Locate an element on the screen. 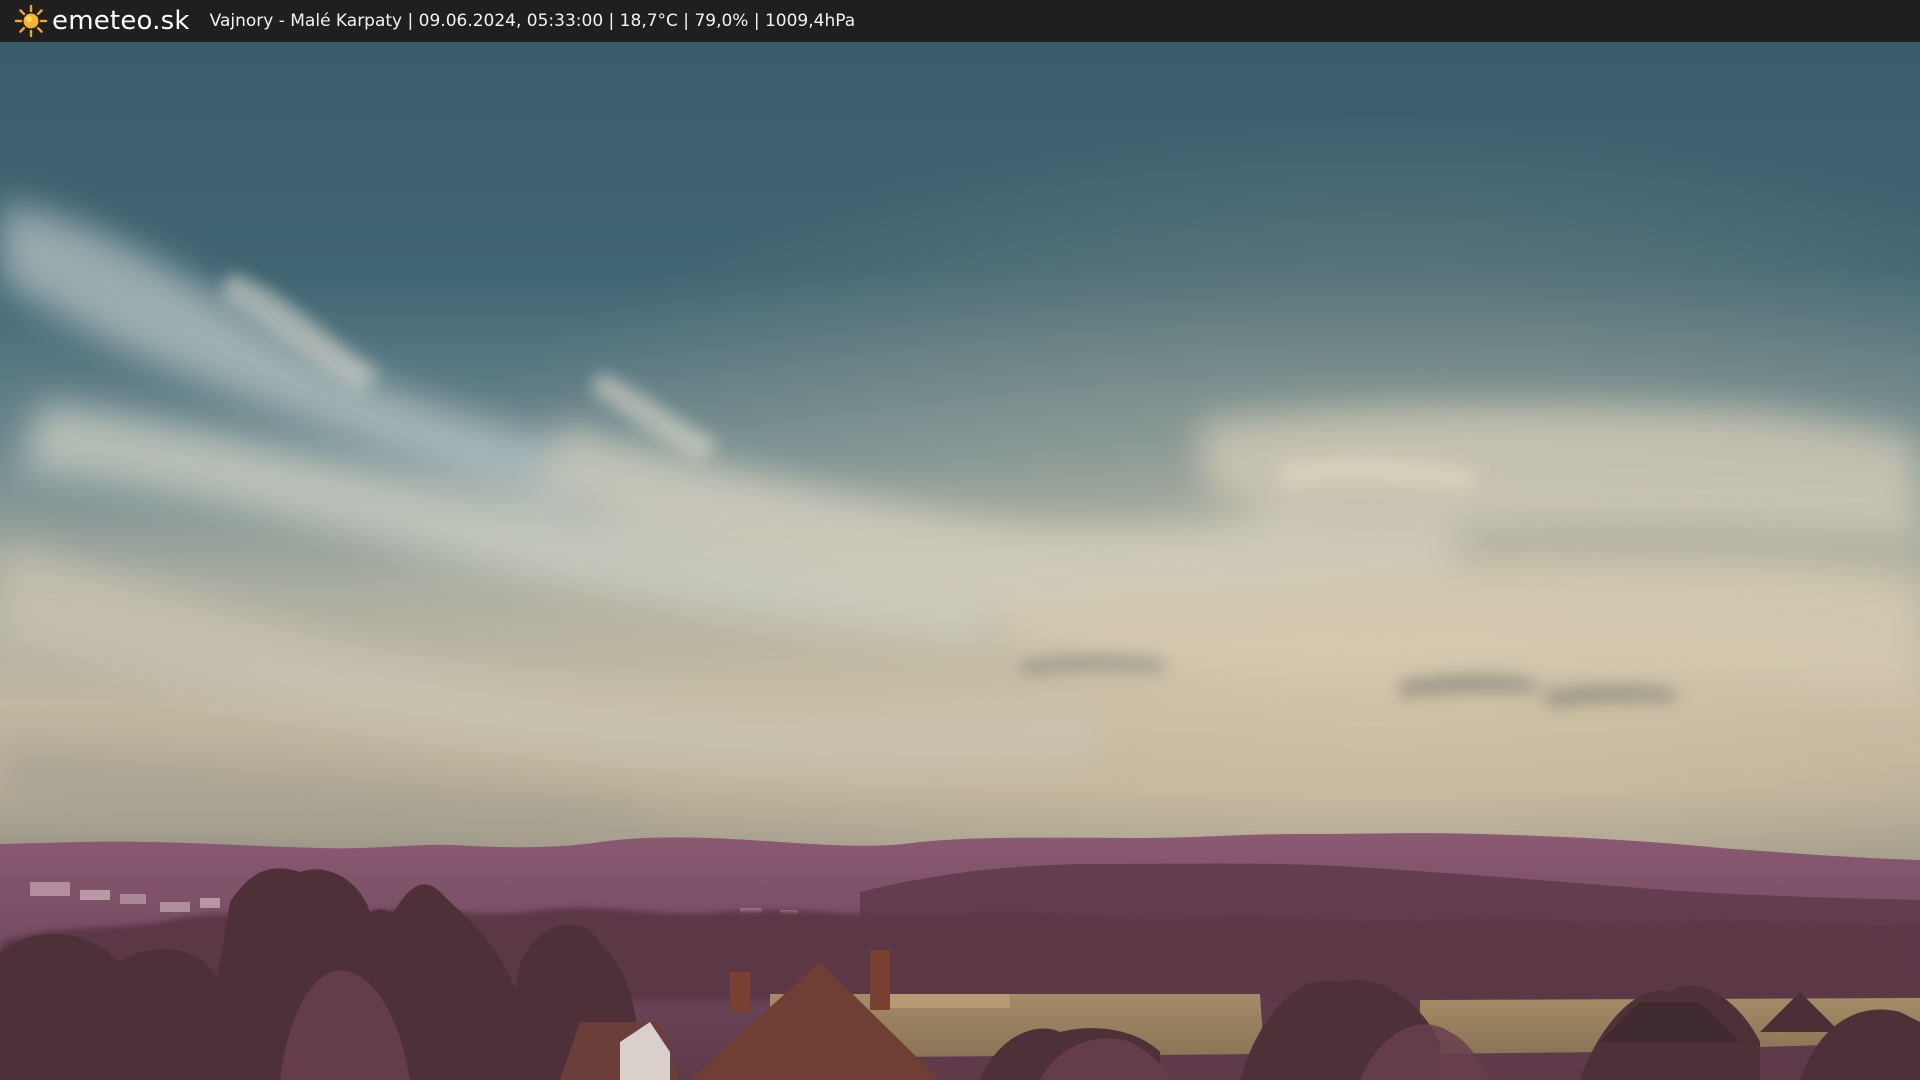 The height and width of the screenshot is (1080, 1920). sun-icon is located at coordinates (31, 21).